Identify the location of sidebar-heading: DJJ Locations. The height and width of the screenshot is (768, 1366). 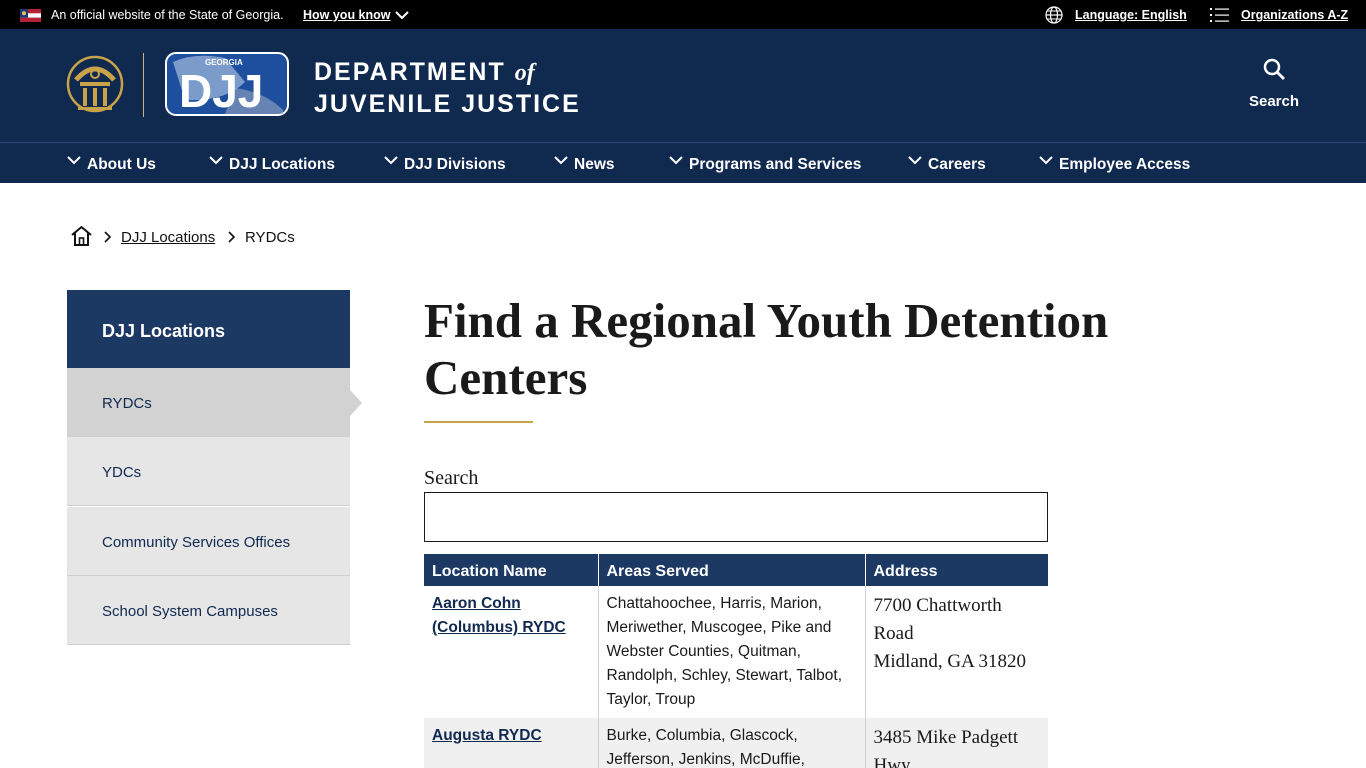
(208, 329).